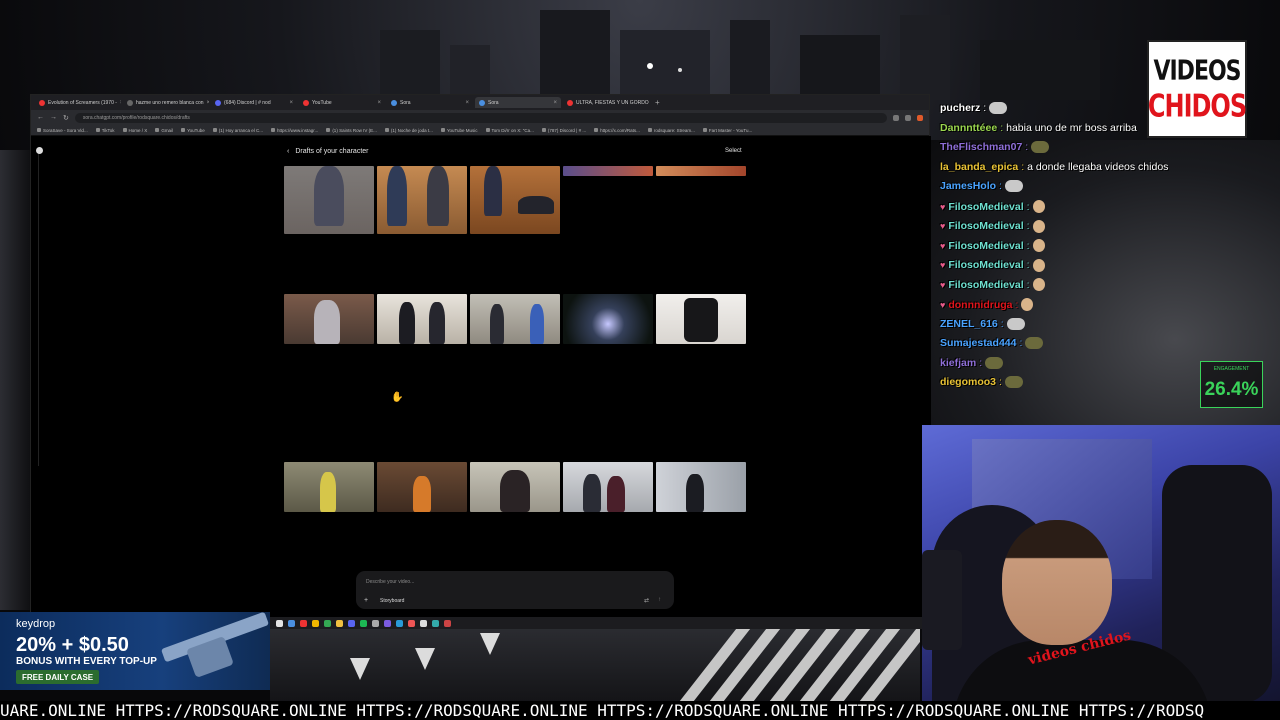 Image resolution: width=1280 pixels, height=720 pixels. I want to click on folder-icon, so click(339, 623).